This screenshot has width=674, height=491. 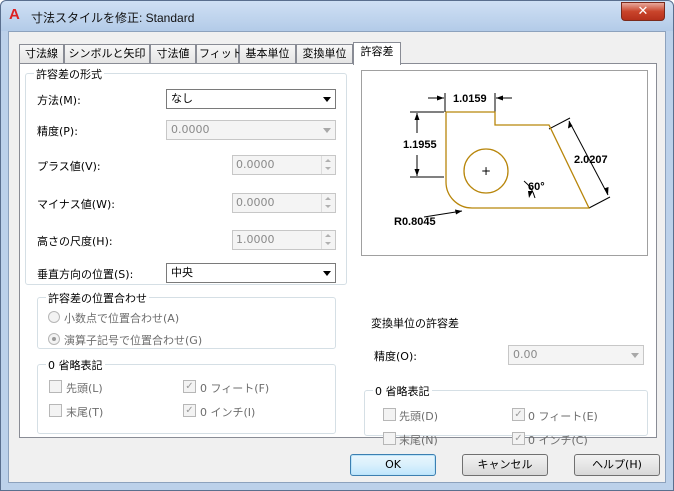 What do you see at coordinates (14, 14) in the screenshot?
I see `autocad-logo-icon: A` at bounding box center [14, 14].